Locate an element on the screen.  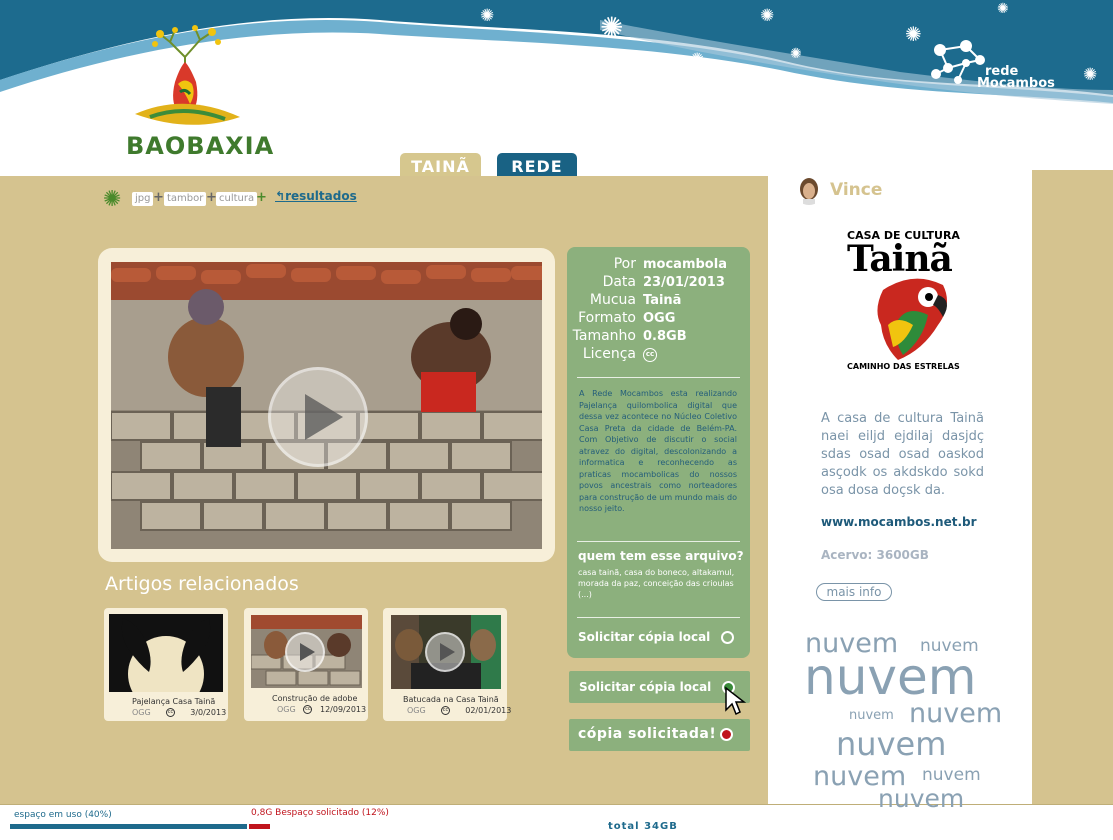
related-card: Pajelança Casa Tainã OGG cc 3/0/2013 is located at coordinates (166, 664).